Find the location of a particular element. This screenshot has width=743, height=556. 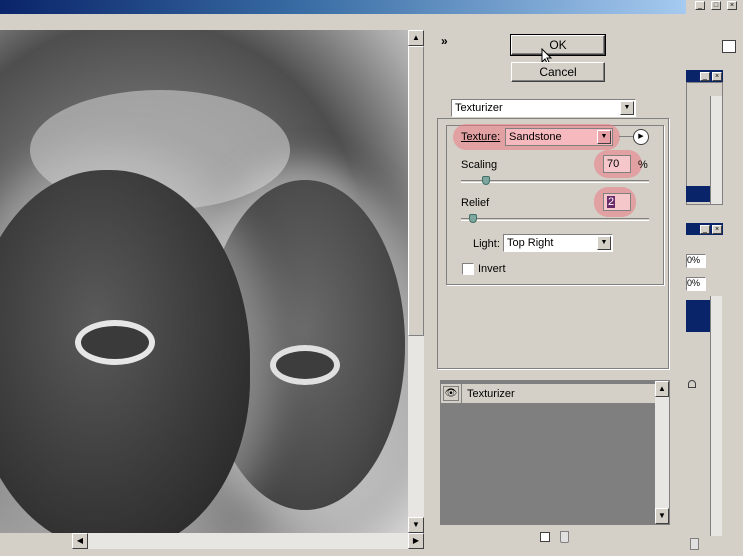

relief-value: 2 is located at coordinates (611, 202).